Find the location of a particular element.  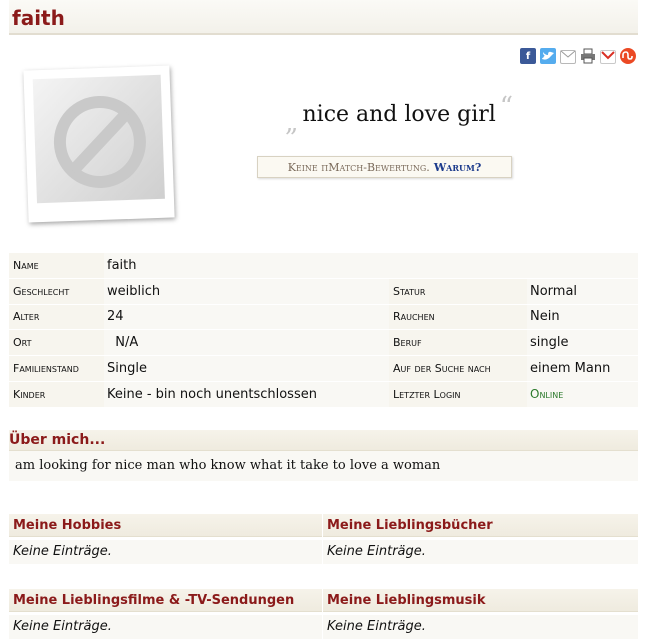

detail-label-age: Alter is located at coordinates (56, 317).